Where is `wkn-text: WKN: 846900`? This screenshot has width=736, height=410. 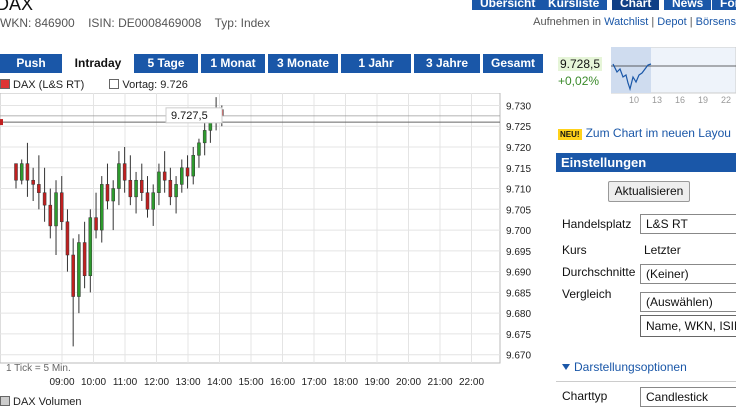 wkn-text: WKN: 846900 is located at coordinates (37, 23).